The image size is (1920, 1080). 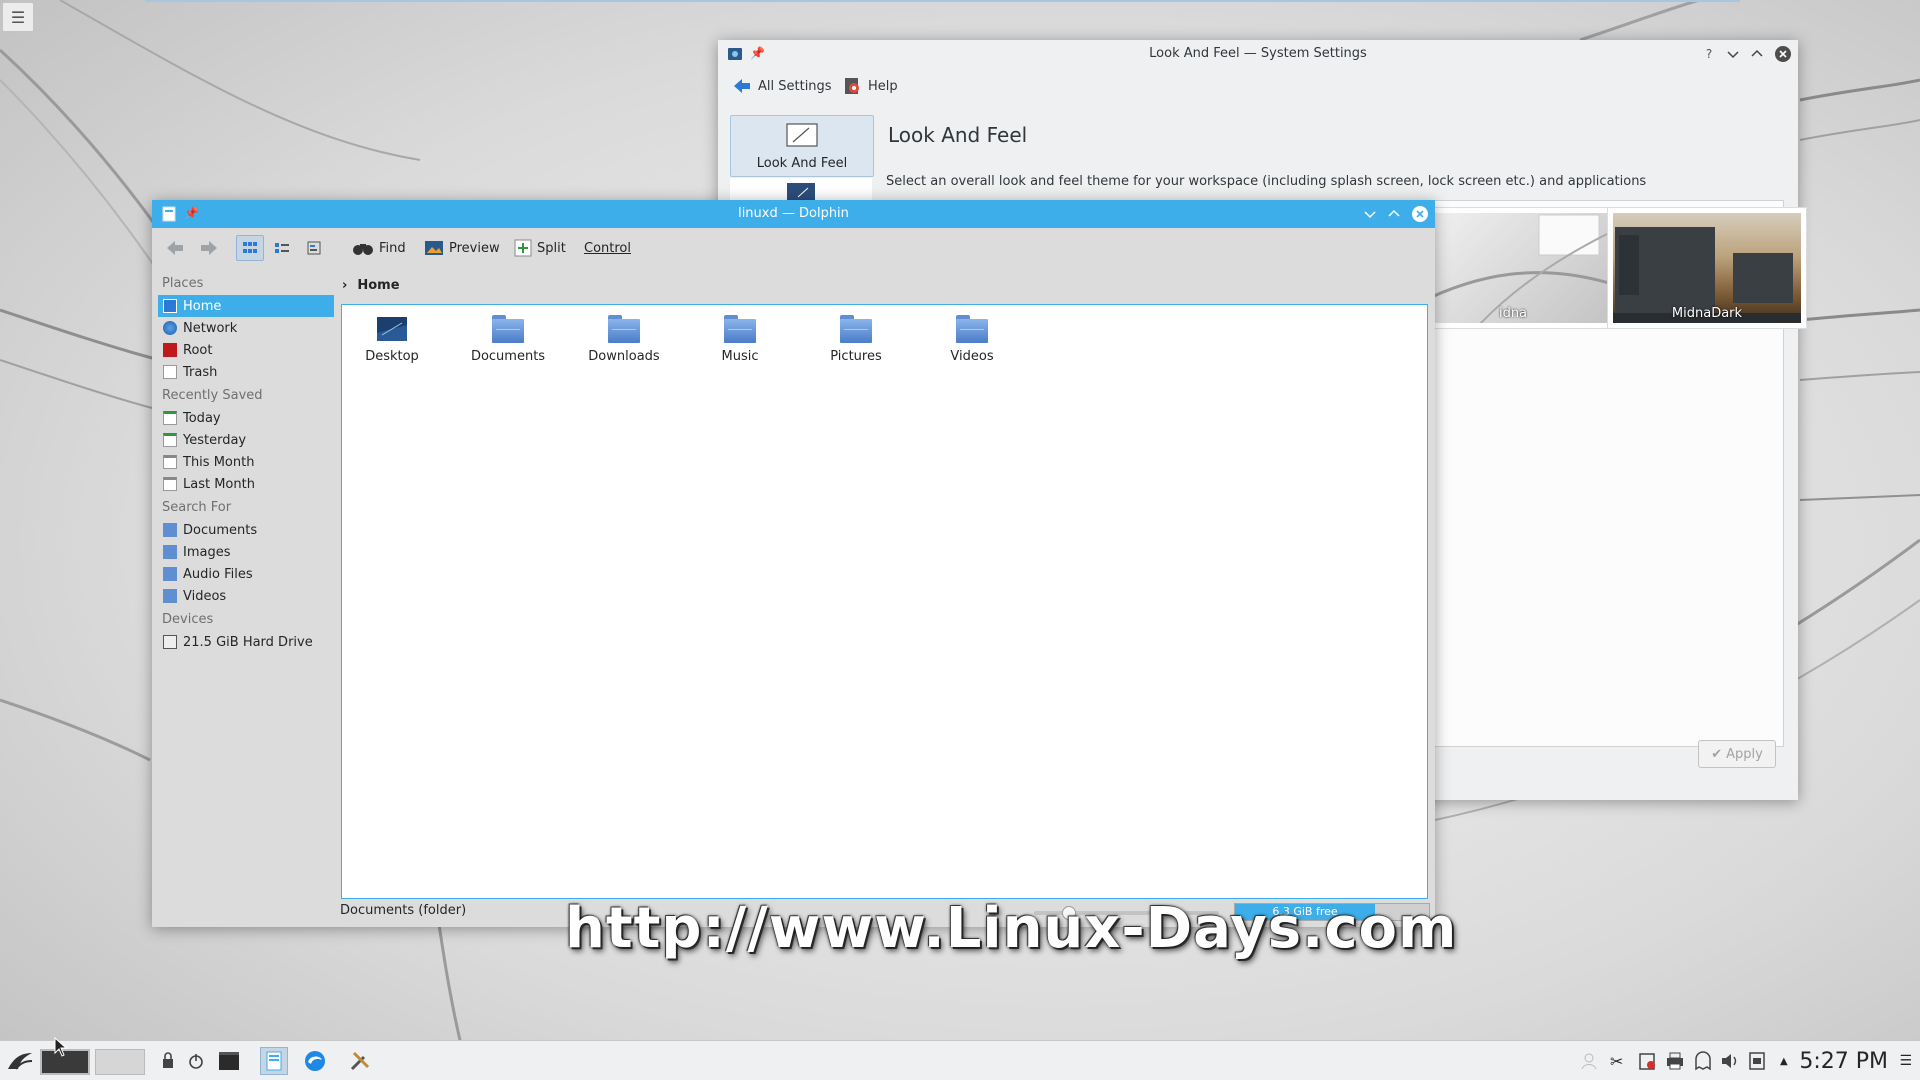 I want to click on preview-button: Preview, so click(x=462, y=248).